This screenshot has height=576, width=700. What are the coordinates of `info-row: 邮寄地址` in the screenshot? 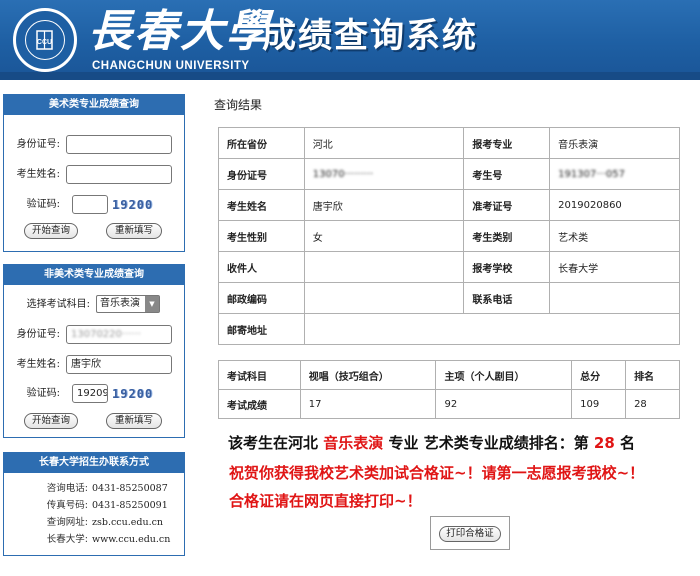 It's located at (449, 329).